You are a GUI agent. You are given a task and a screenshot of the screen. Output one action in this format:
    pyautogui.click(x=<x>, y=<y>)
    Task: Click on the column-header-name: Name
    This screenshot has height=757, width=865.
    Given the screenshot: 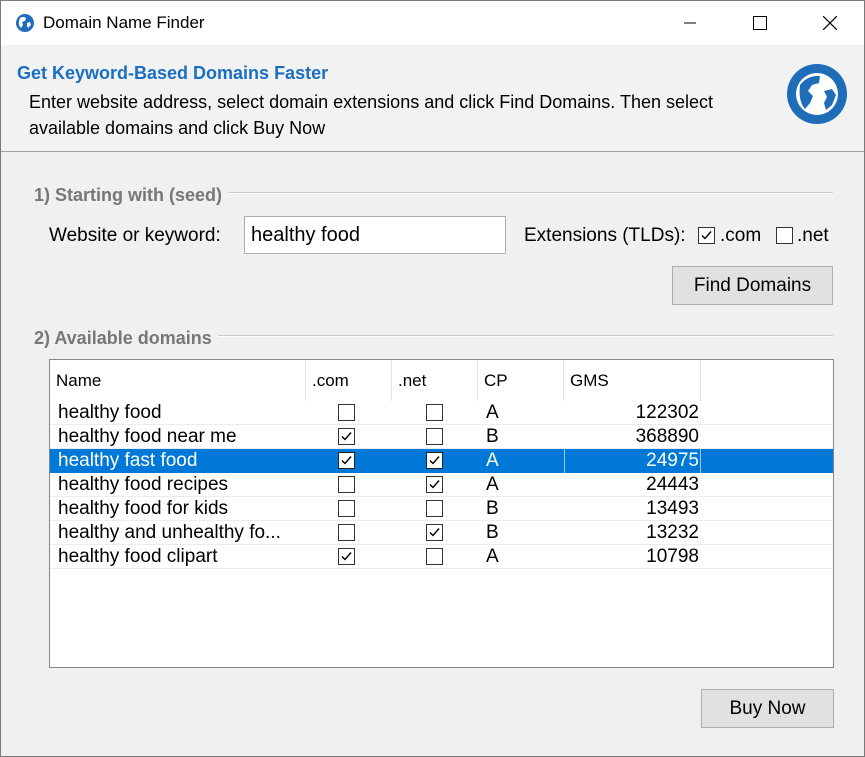 What is the action you would take?
    pyautogui.click(x=178, y=380)
    